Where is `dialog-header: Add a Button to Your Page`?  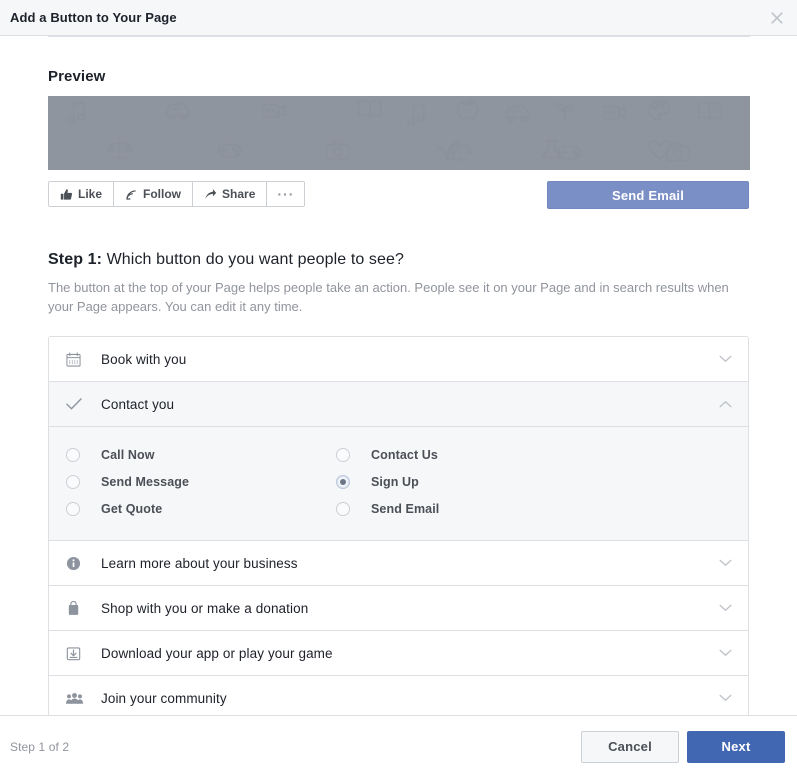
dialog-header: Add a Button to Your Page is located at coordinates (398, 18).